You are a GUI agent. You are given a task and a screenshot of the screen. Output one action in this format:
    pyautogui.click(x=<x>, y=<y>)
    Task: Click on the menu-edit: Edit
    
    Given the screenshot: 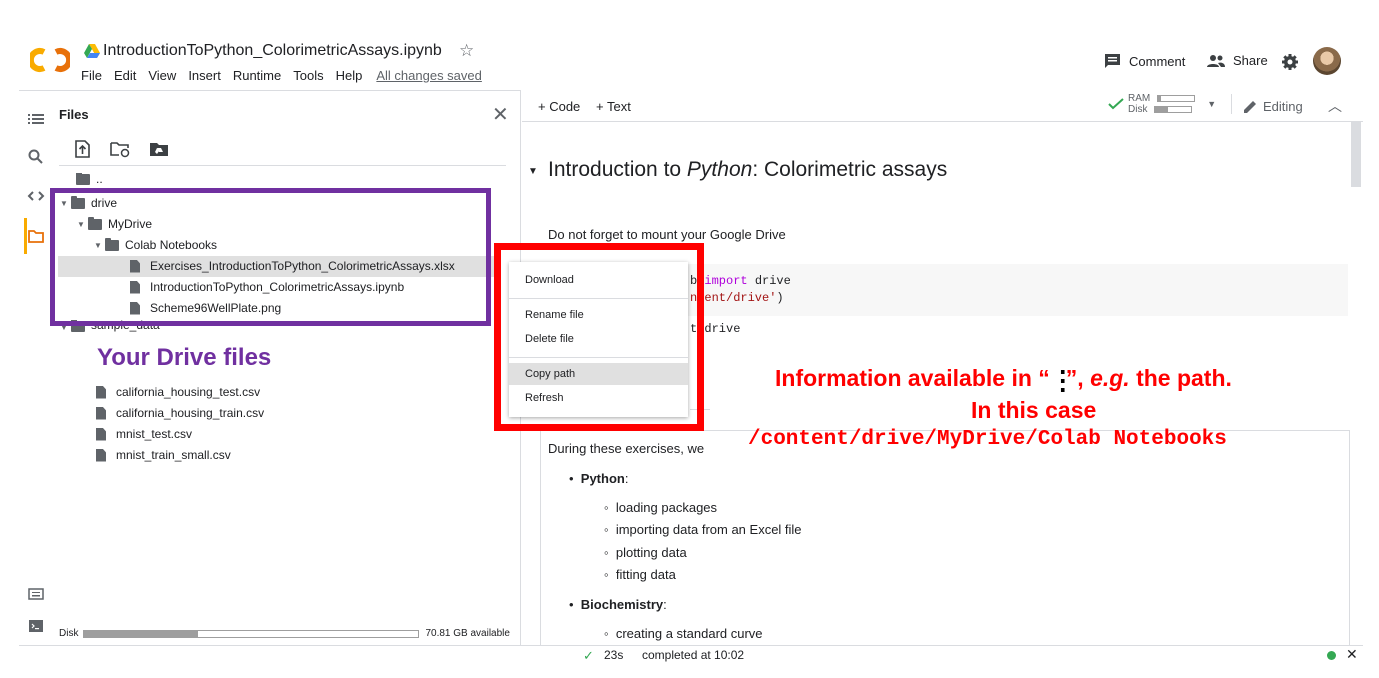 What is the action you would take?
    pyautogui.click(x=125, y=75)
    